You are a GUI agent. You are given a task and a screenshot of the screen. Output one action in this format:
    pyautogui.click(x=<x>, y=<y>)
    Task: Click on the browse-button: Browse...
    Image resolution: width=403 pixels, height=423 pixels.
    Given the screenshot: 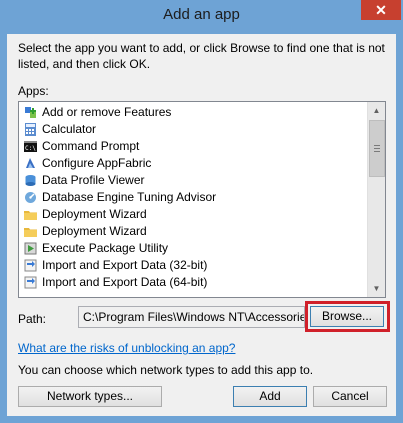 What is the action you would take?
    pyautogui.click(x=347, y=316)
    